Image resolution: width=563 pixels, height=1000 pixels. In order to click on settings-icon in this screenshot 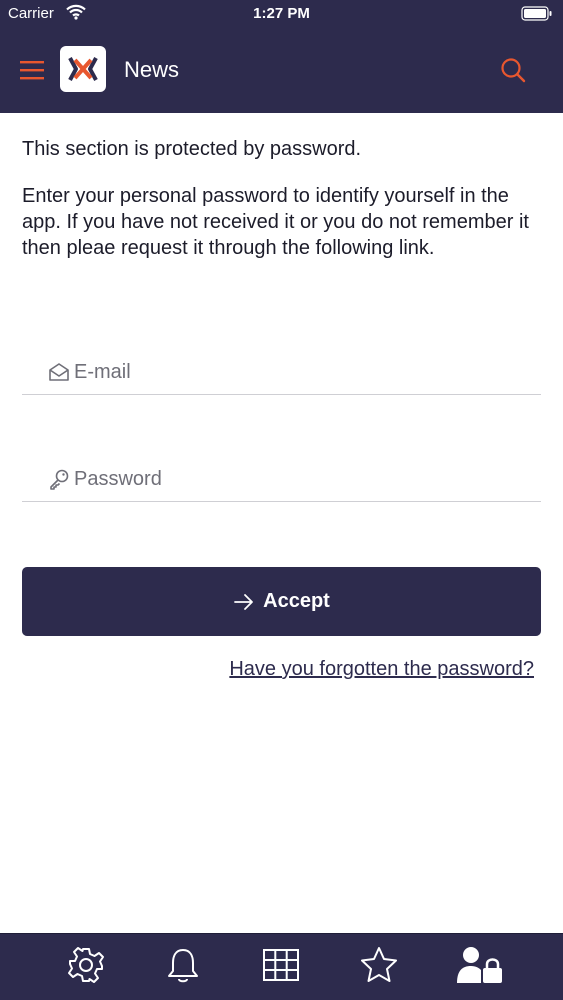, I will do `click(86, 965)`.